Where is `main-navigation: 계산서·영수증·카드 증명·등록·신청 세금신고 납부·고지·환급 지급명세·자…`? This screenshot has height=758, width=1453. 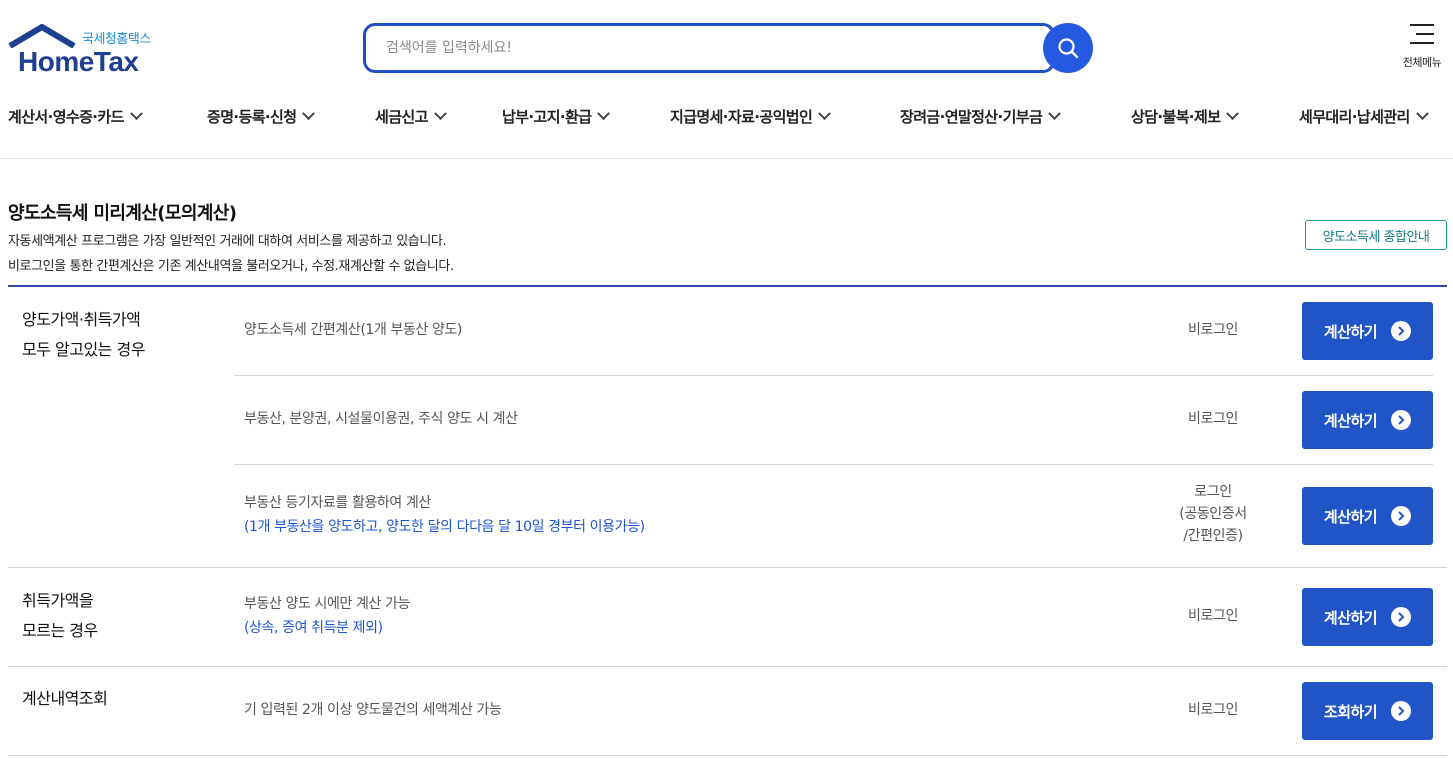
main-navigation: 계산서·영수증·카드 증명·등록·신청 세금신고 납부·고지·환급 지급명세·자… is located at coordinates (726, 118).